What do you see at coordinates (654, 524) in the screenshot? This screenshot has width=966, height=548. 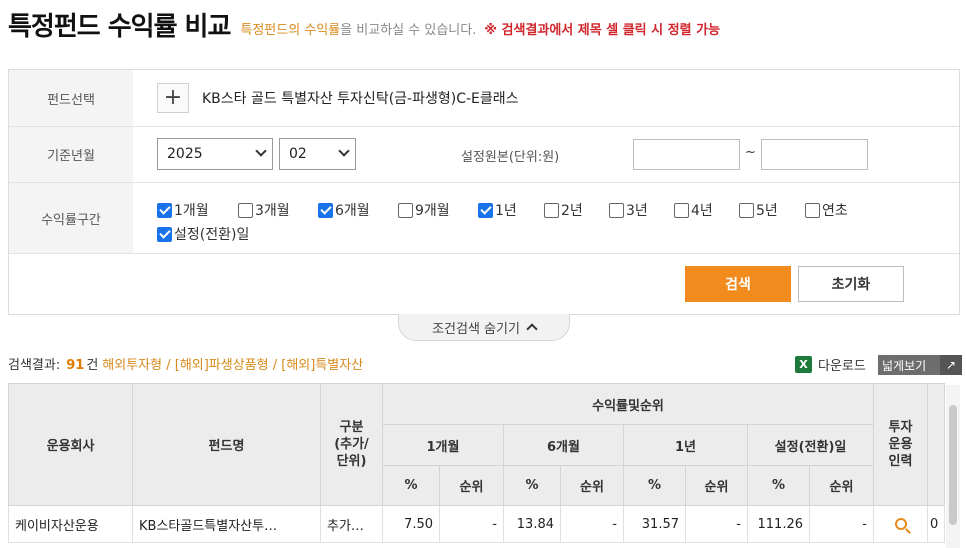 I see `cell-return-1y: 31.57` at bounding box center [654, 524].